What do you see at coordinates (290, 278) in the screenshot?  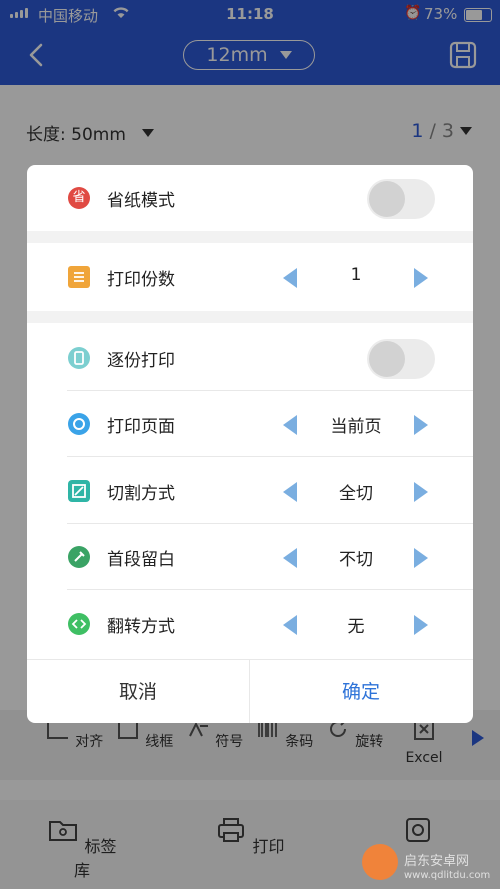 I see `copies-decrease-arrow-icon` at bounding box center [290, 278].